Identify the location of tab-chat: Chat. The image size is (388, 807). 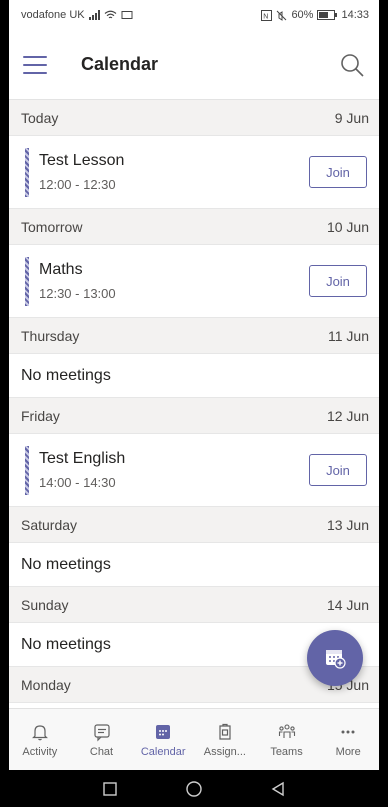
(102, 739).